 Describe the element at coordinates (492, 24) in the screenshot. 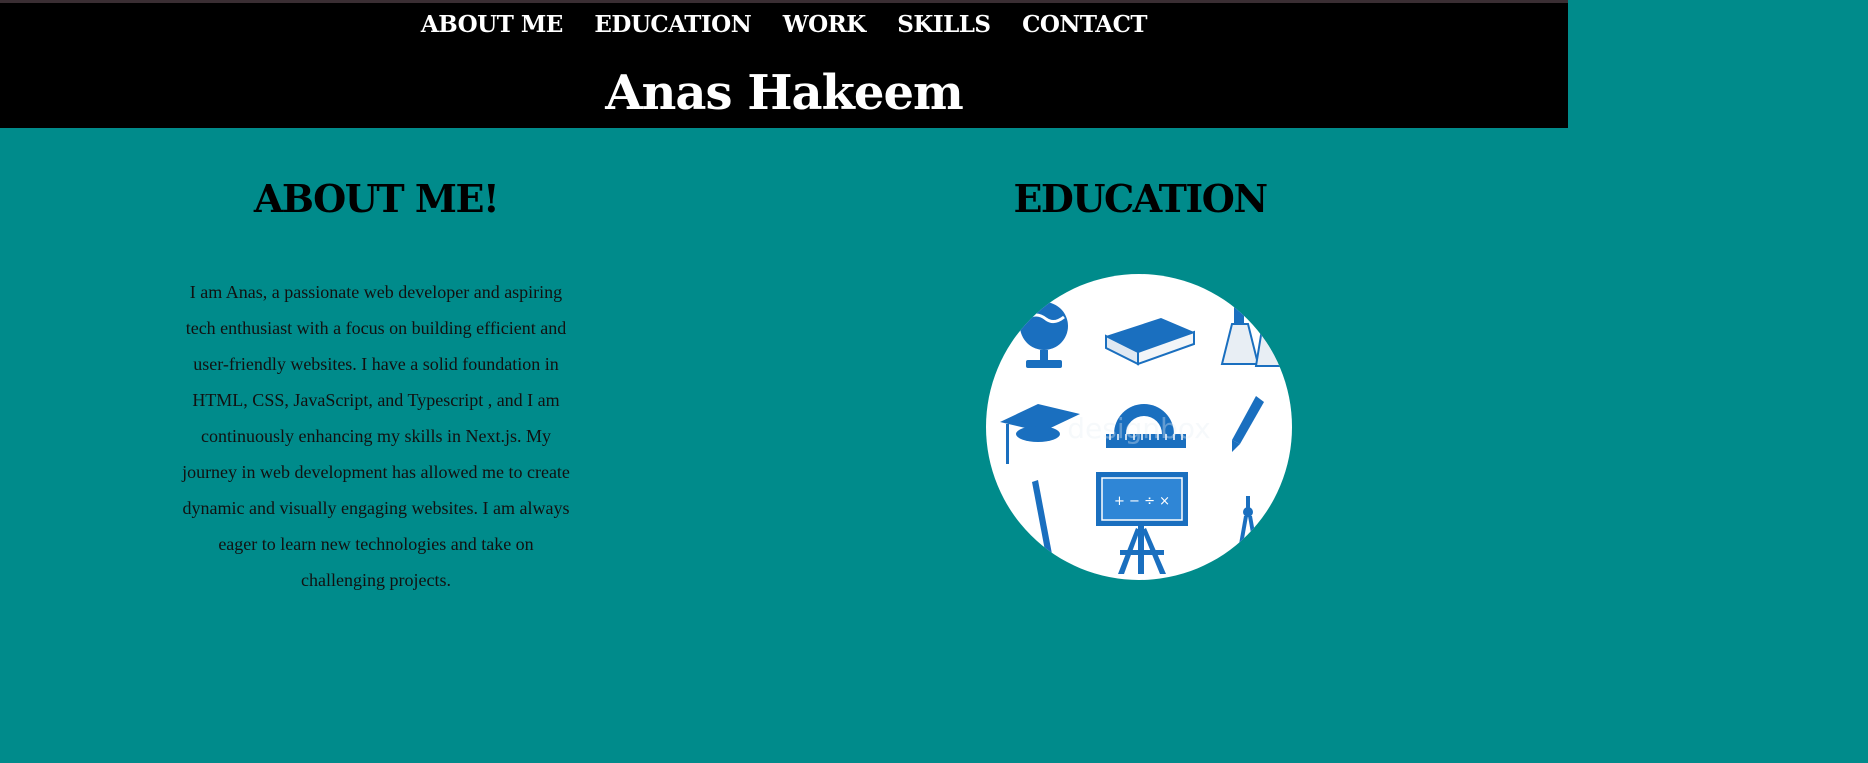

I see `nav-item-about-me: ABOUT ME` at that location.